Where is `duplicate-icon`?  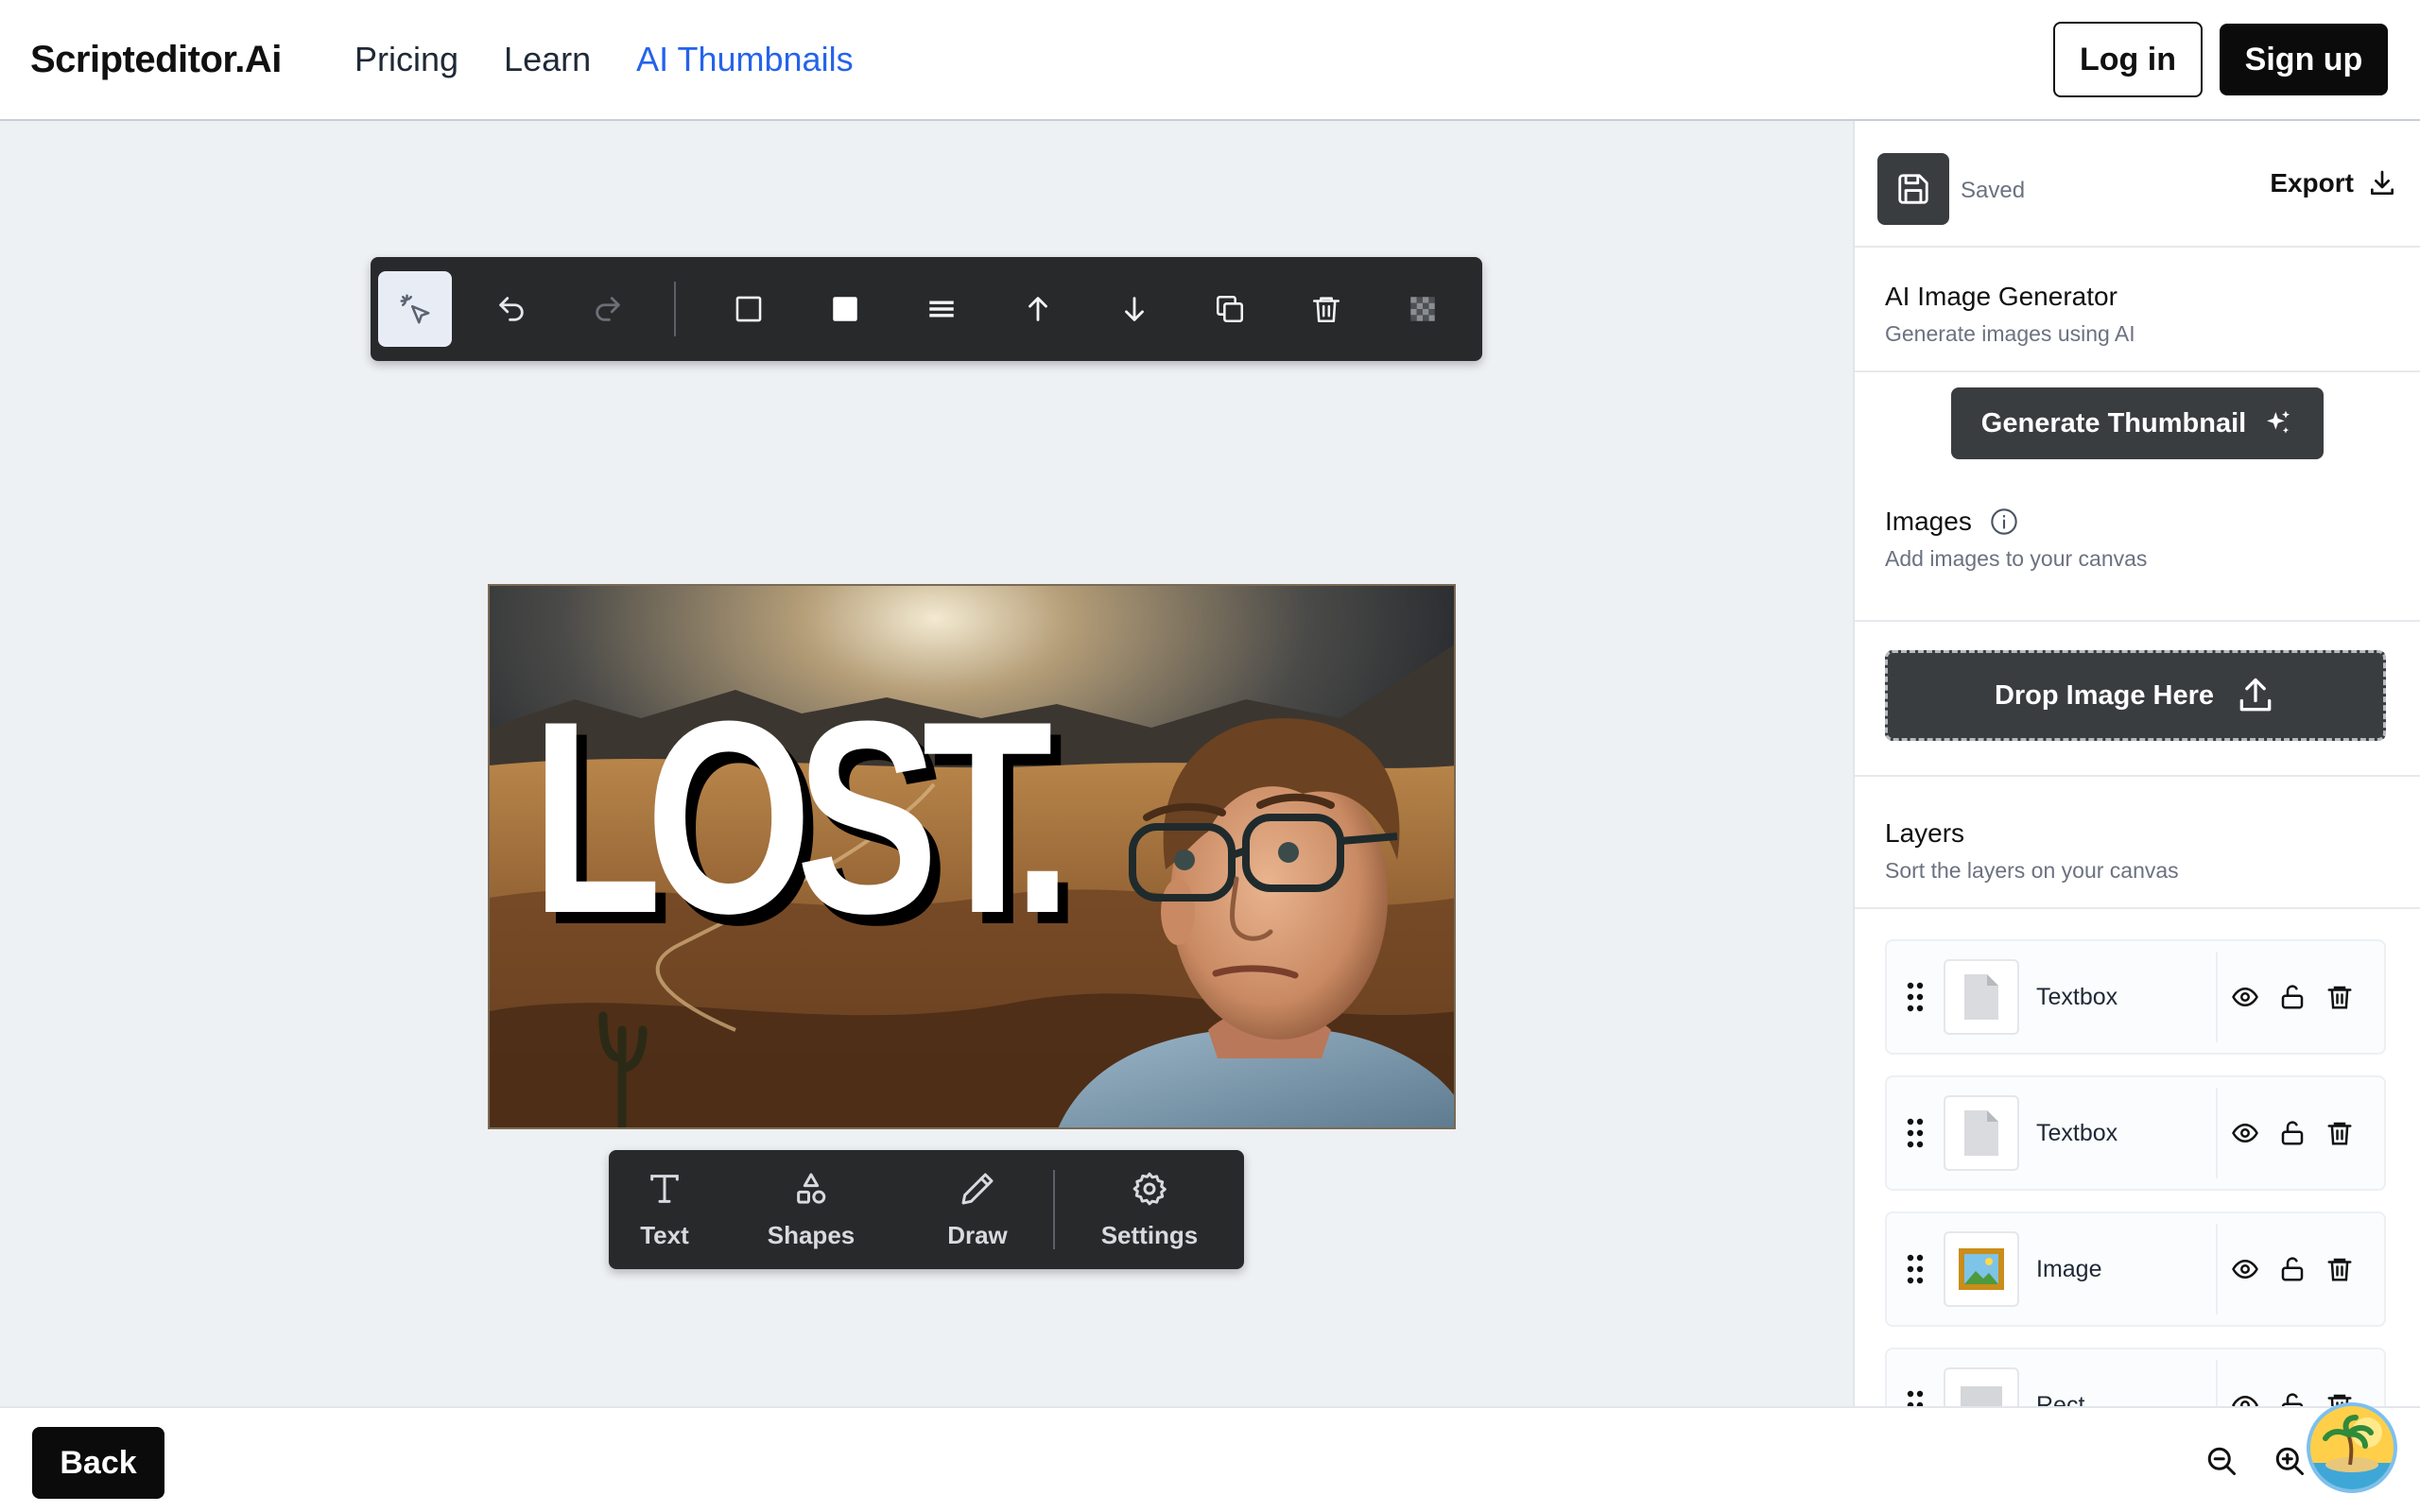
duplicate-icon is located at coordinates (1231, 309).